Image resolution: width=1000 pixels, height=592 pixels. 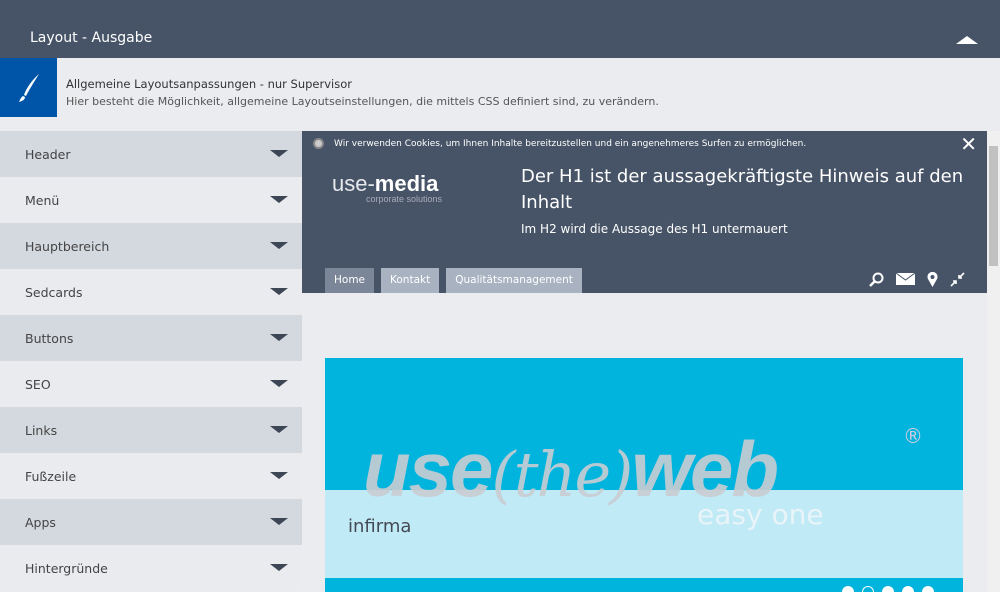 I want to click on mail-icon, so click(x=905, y=281).